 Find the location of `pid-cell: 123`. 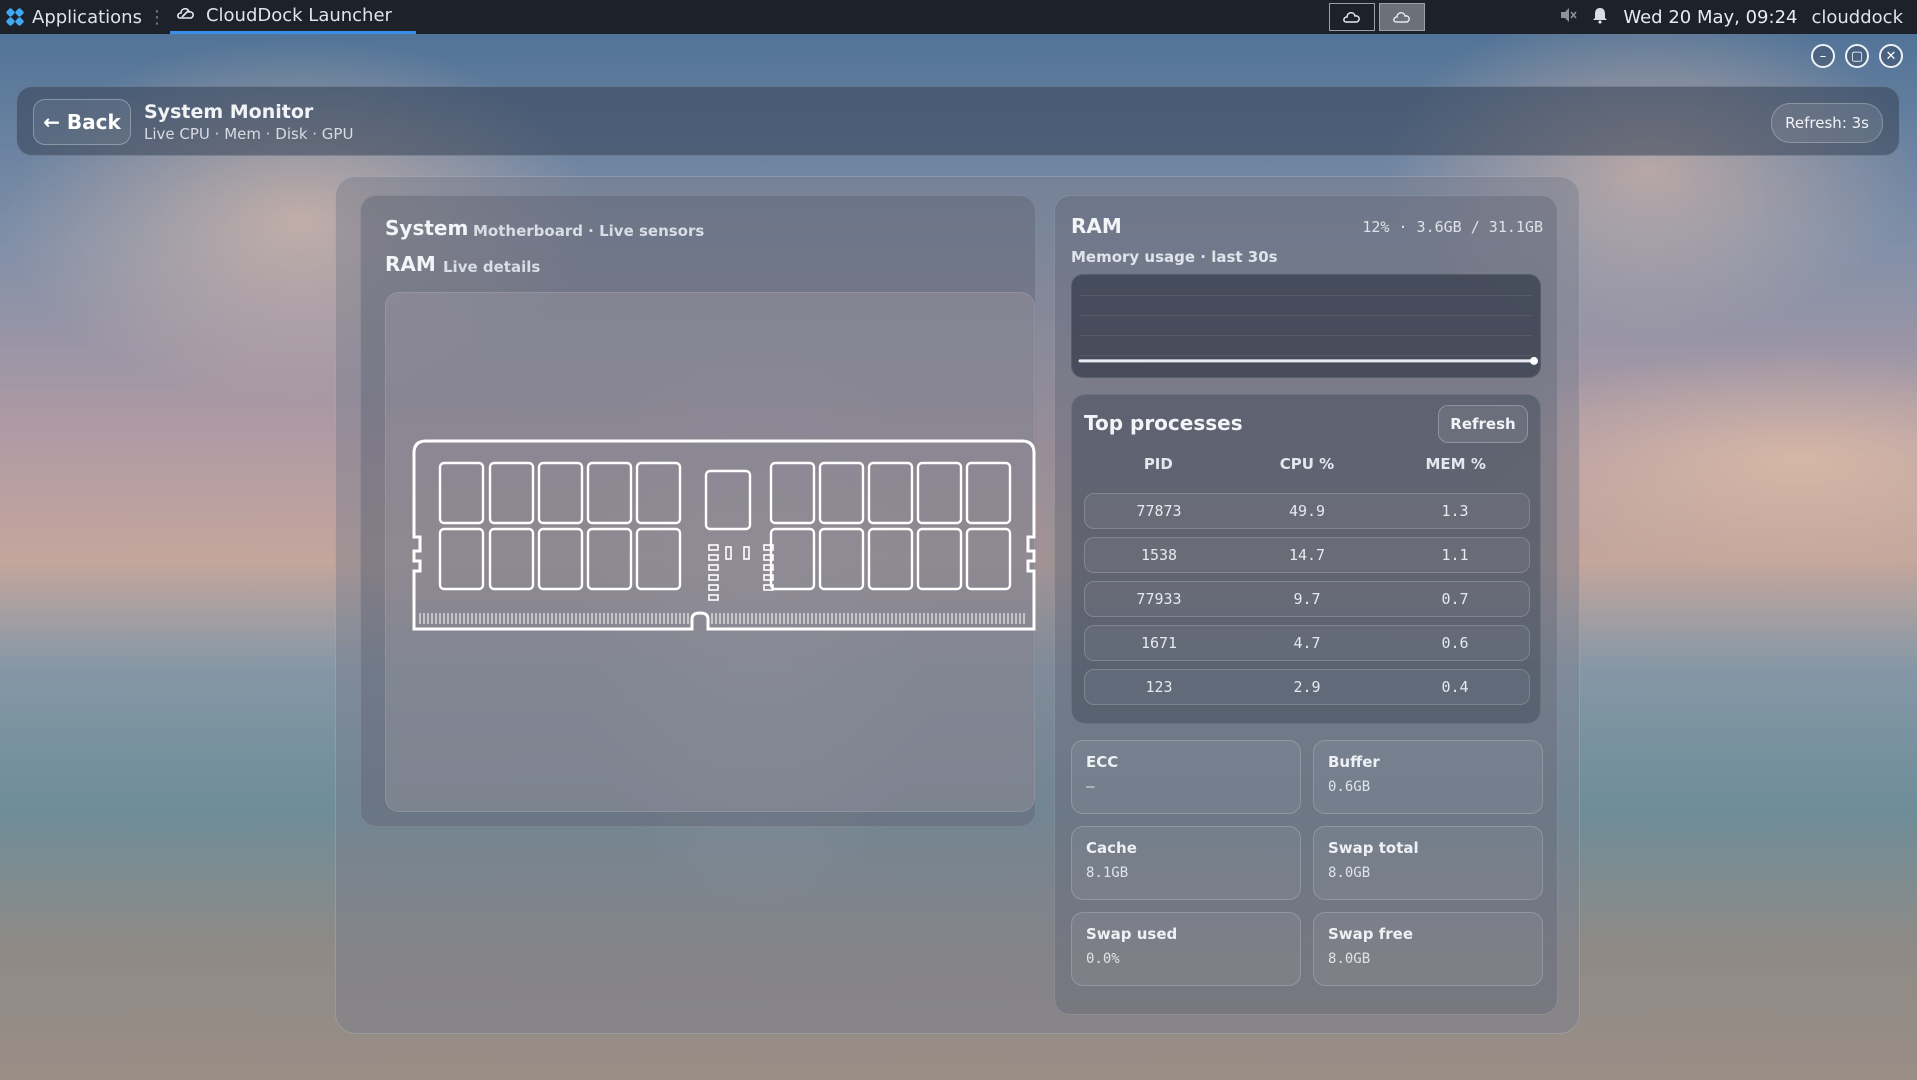

pid-cell: 123 is located at coordinates (1159, 687).